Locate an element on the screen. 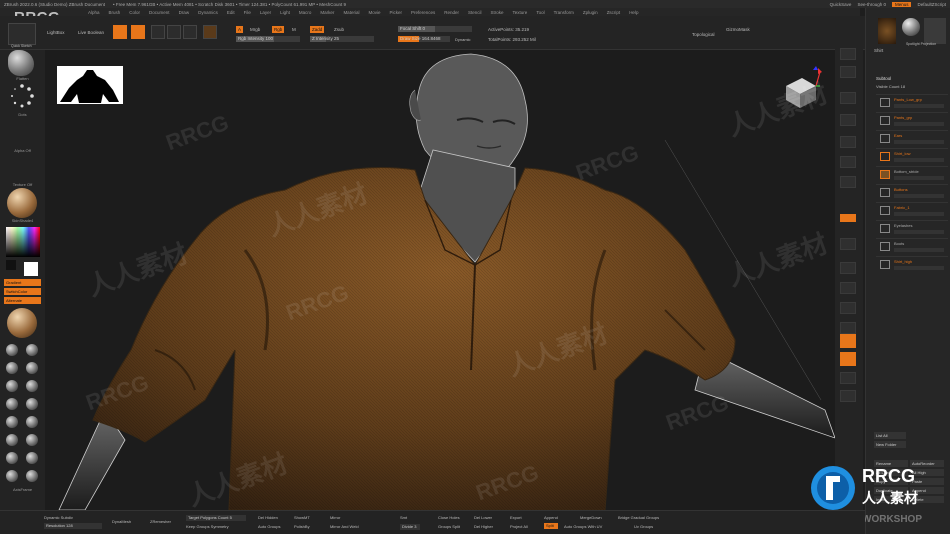 The image size is (950, 534). tool-standard-icon is located at coordinates (12, 350).